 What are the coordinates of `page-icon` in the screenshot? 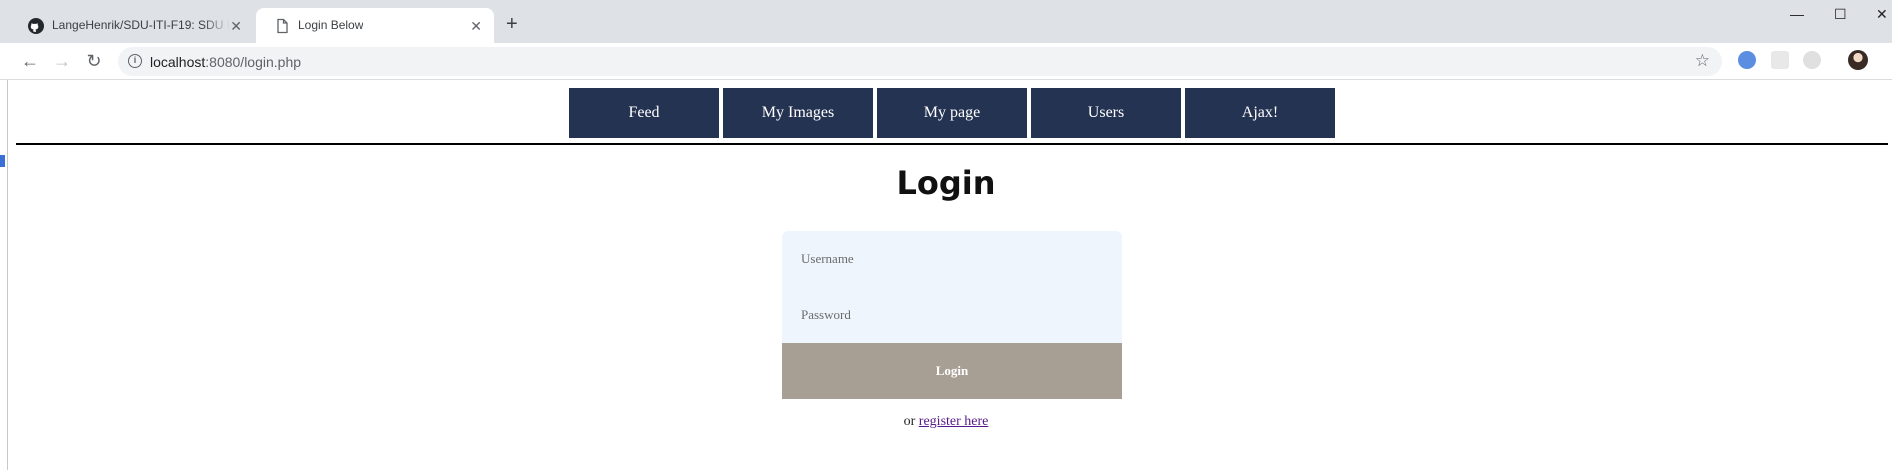 It's located at (282, 26).